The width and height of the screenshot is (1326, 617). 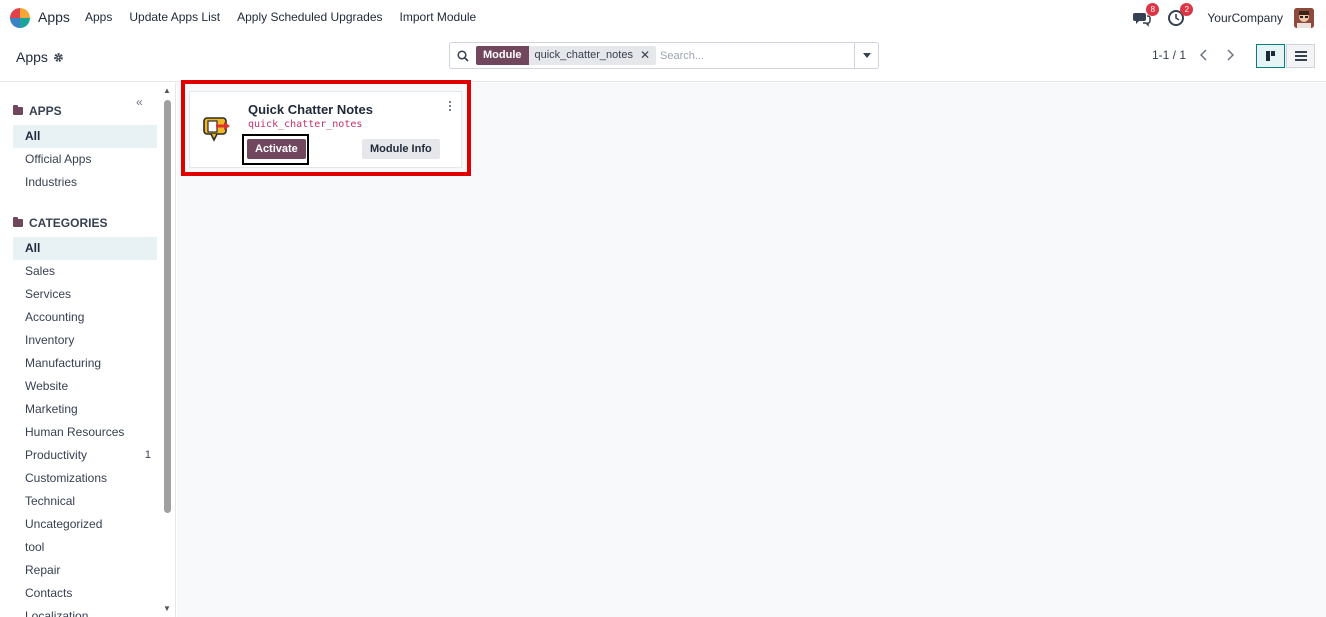 I want to click on module-icon, so click(x=216, y=129).